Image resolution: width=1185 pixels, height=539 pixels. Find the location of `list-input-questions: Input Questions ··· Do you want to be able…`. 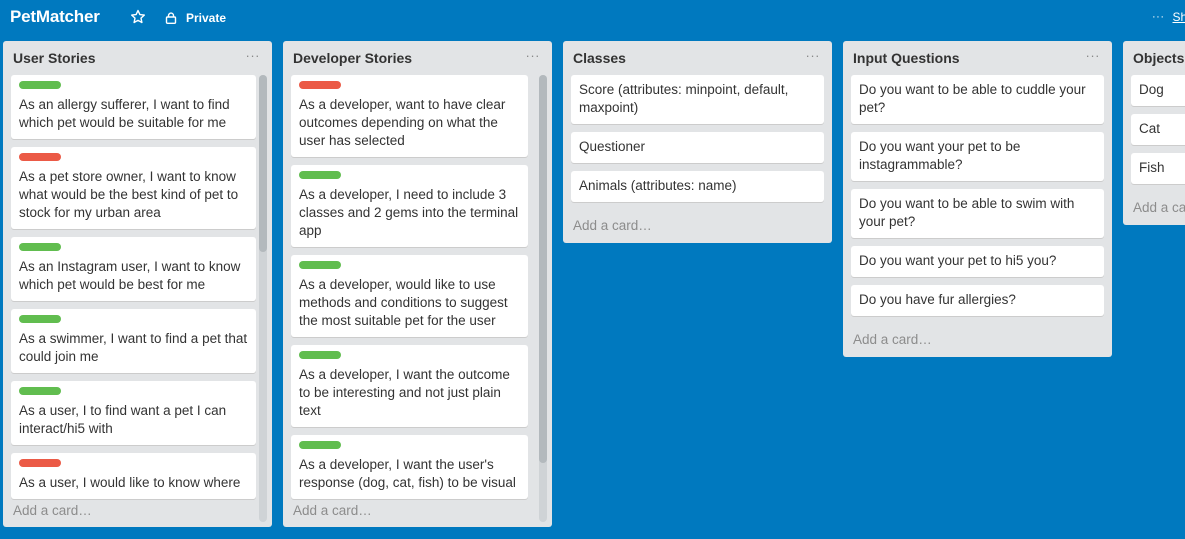

list-input-questions: Input Questions ··· Do you want to be able… is located at coordinates (977, 199).